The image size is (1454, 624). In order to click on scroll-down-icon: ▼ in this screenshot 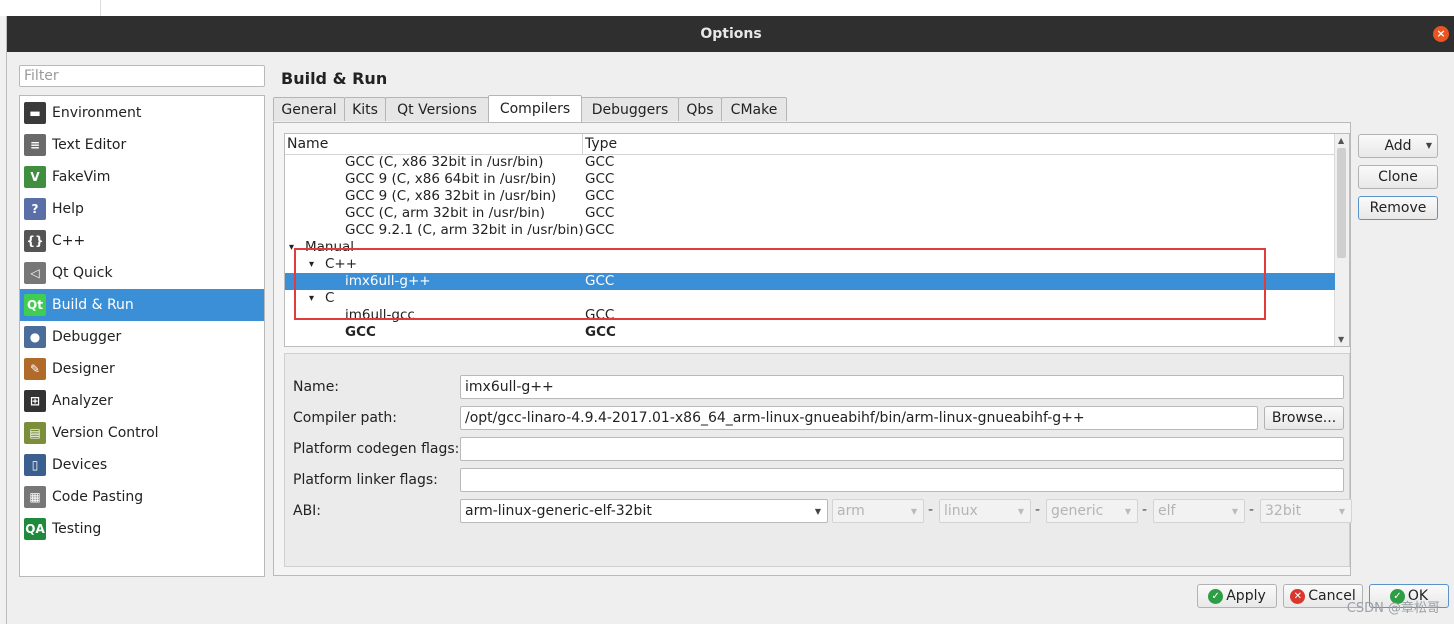, I will do `click(1341, 339)`.